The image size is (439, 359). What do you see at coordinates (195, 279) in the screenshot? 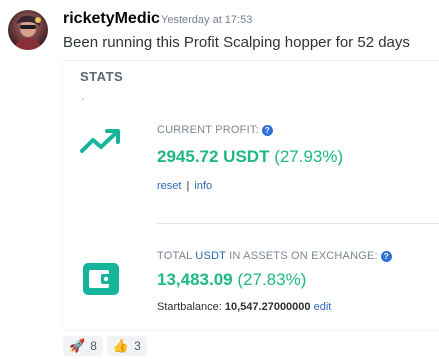
I see `assets-amount: 13,483.09` at bounding box center [195, 279].